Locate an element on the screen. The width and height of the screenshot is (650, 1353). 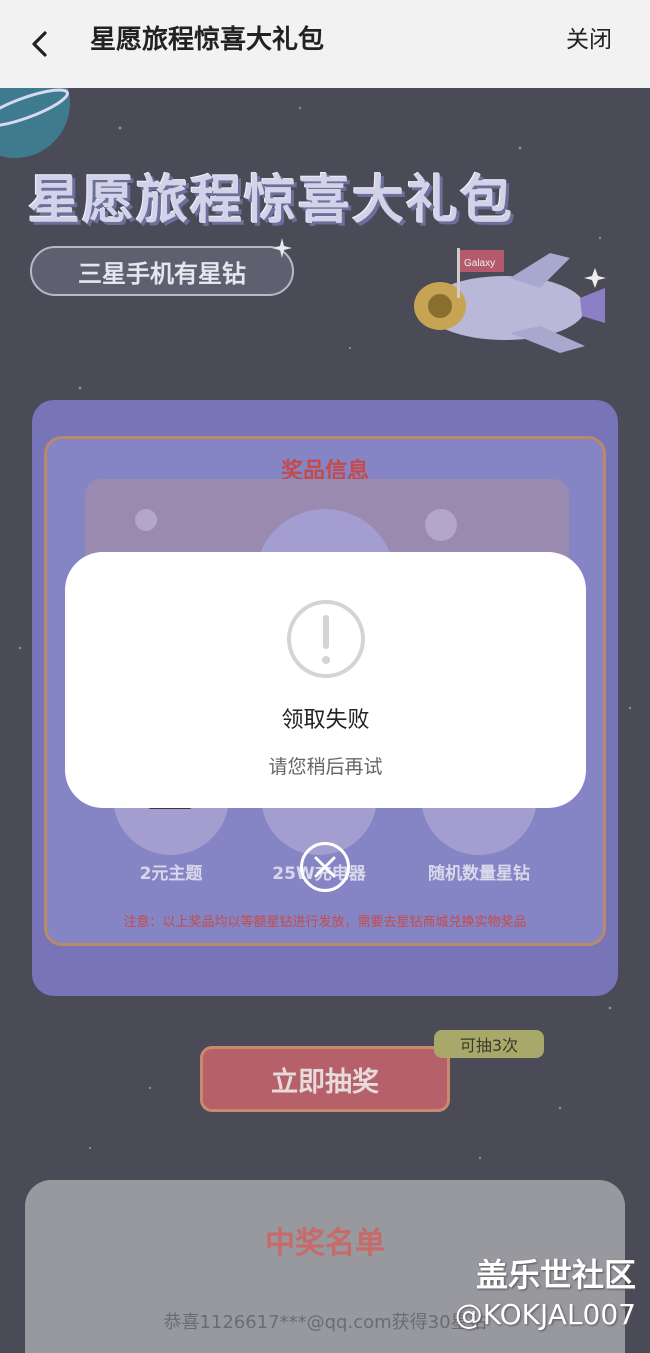
prize-note: 注意：以上奖品均以等额星钻进行发放，需要去星钻商城兑换实物奖品 is located at coordinates (325, 922).